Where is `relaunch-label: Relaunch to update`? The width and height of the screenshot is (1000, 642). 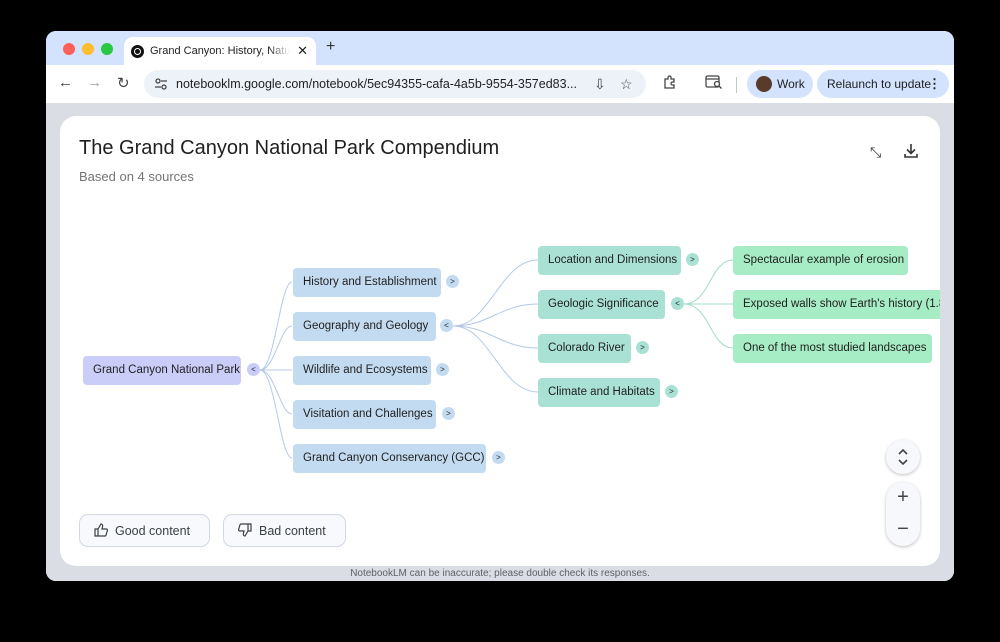
relaunch-label: Relaunch to update is located at coordinates (879, 84).